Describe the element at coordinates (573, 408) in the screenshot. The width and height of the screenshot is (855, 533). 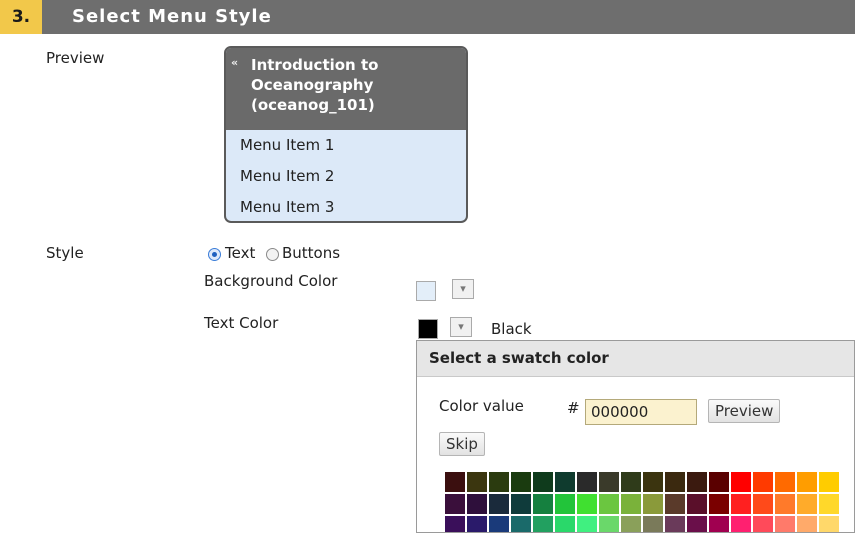
I see `hash-label: #` at that location.